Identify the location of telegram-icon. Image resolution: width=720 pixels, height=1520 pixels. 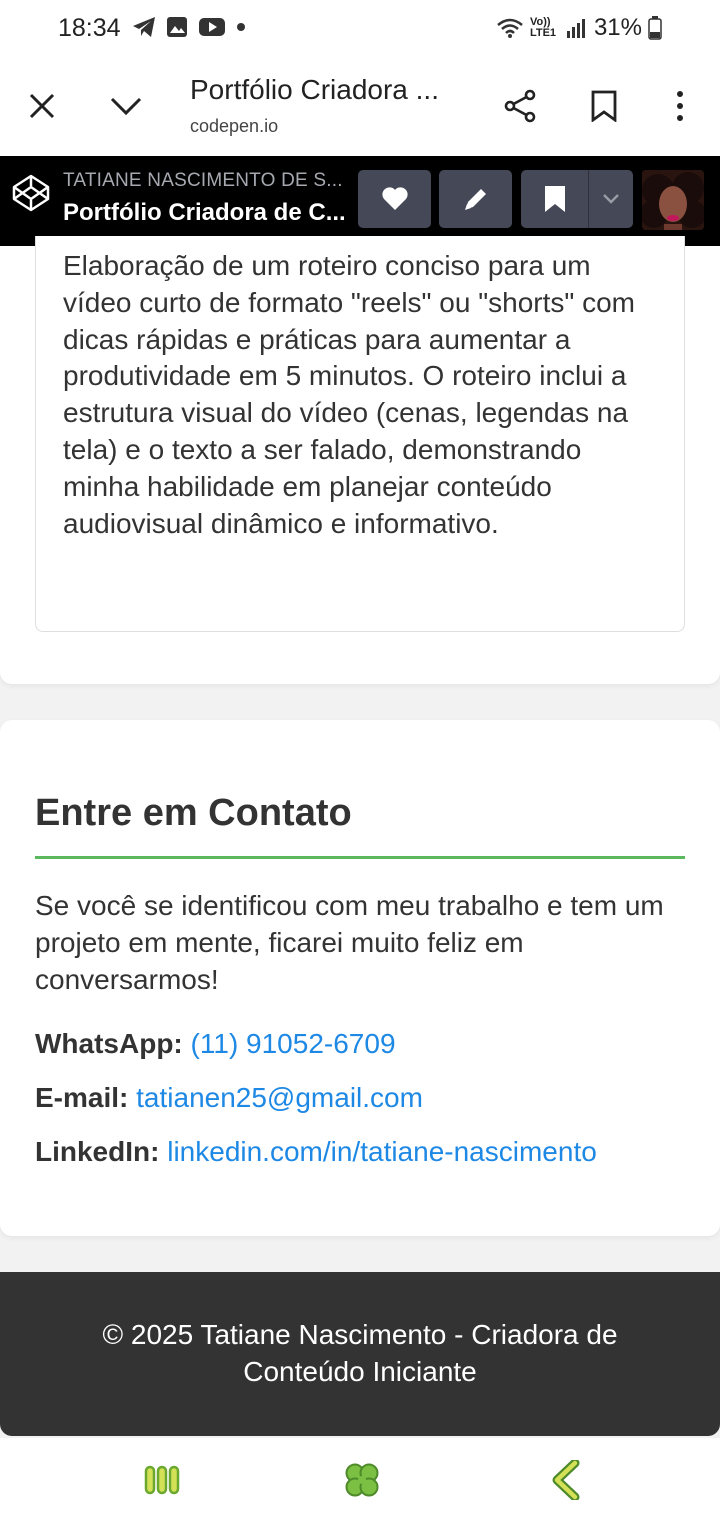
(144, 27).